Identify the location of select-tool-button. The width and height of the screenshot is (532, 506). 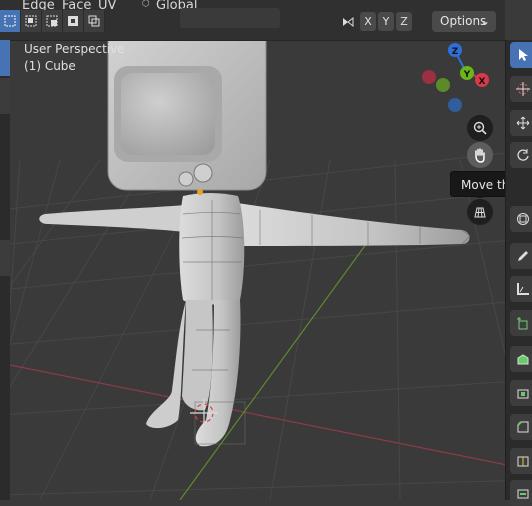
(521, 55).